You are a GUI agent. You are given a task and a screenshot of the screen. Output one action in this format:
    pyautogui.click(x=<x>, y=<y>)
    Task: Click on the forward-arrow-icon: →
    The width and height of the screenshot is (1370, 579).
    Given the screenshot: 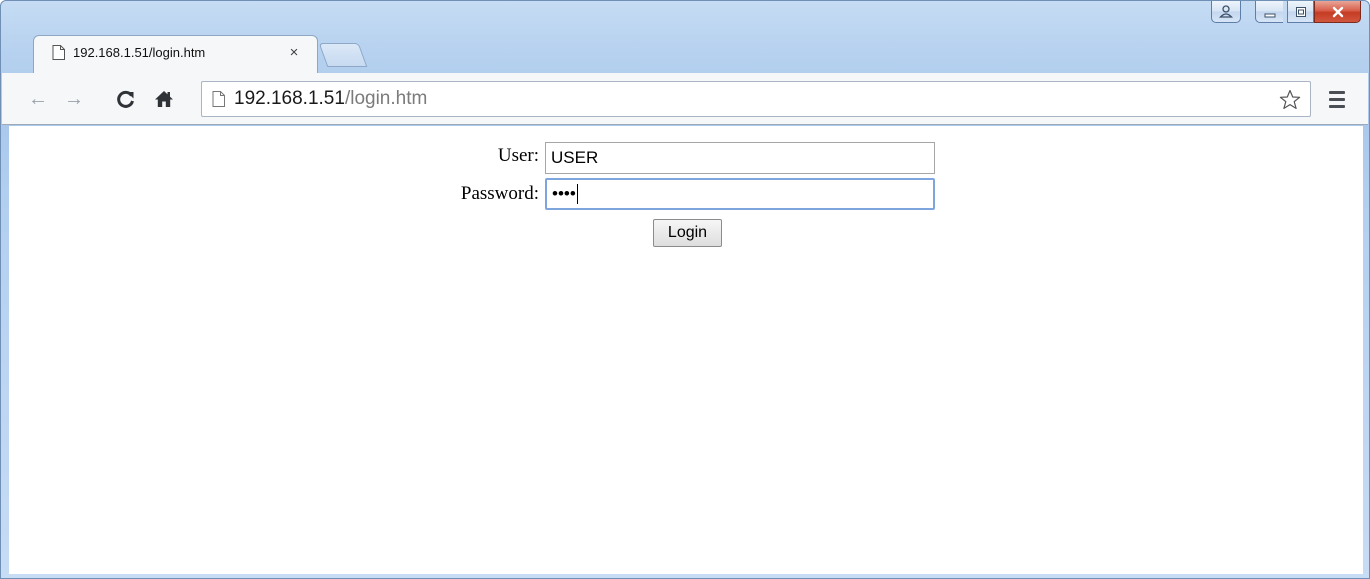 What is the action you would take?
    pyautogui.click(x=74, y=98)
    